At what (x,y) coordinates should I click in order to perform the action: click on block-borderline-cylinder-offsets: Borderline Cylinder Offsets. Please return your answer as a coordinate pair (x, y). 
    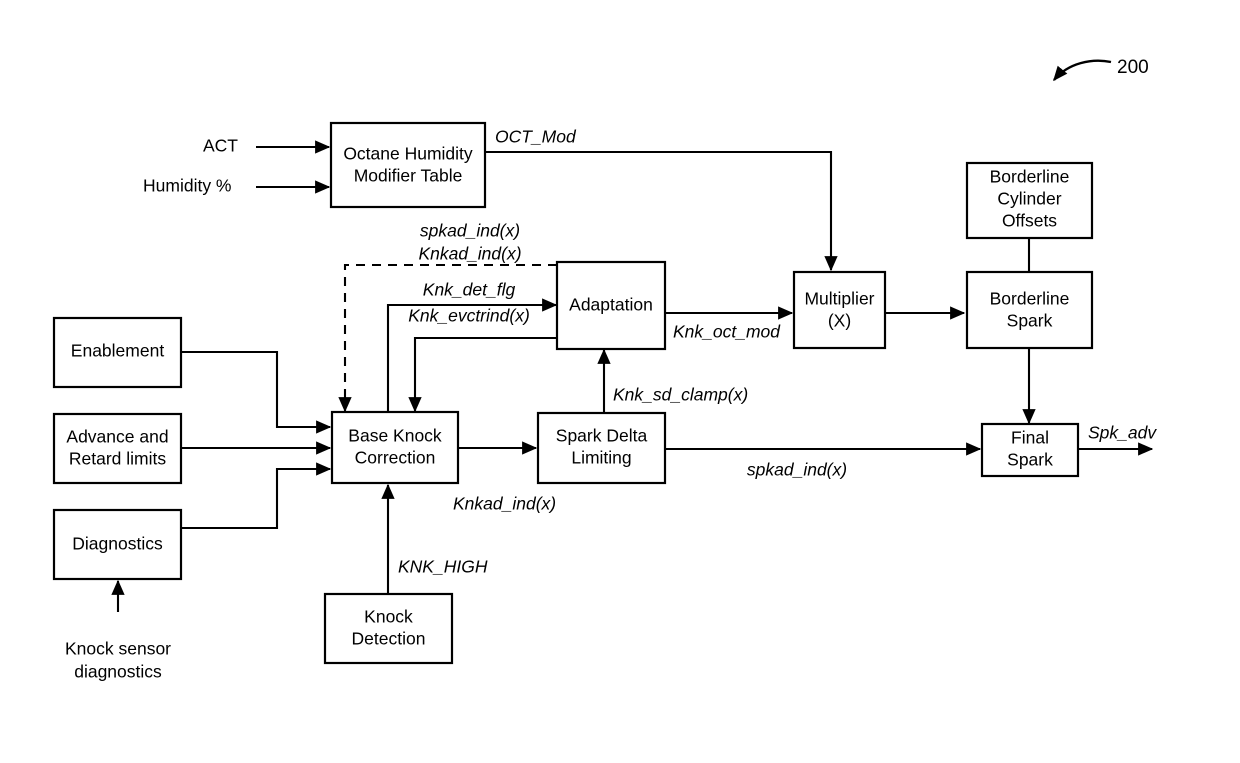
    Looking at the image, I should click on (1029, 200).